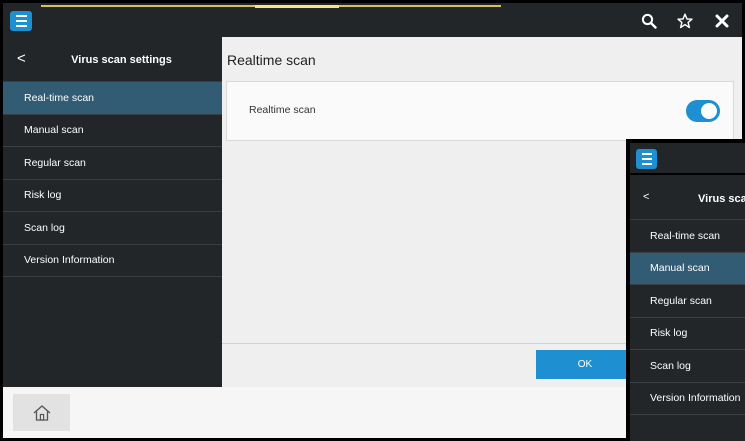 This screenshot has width=745, height=441. What do you see at coordinates (112, 228) in the screenshot?
I see `sidebar-item-scan-log: Scan log` at bounding box center [112, 228].